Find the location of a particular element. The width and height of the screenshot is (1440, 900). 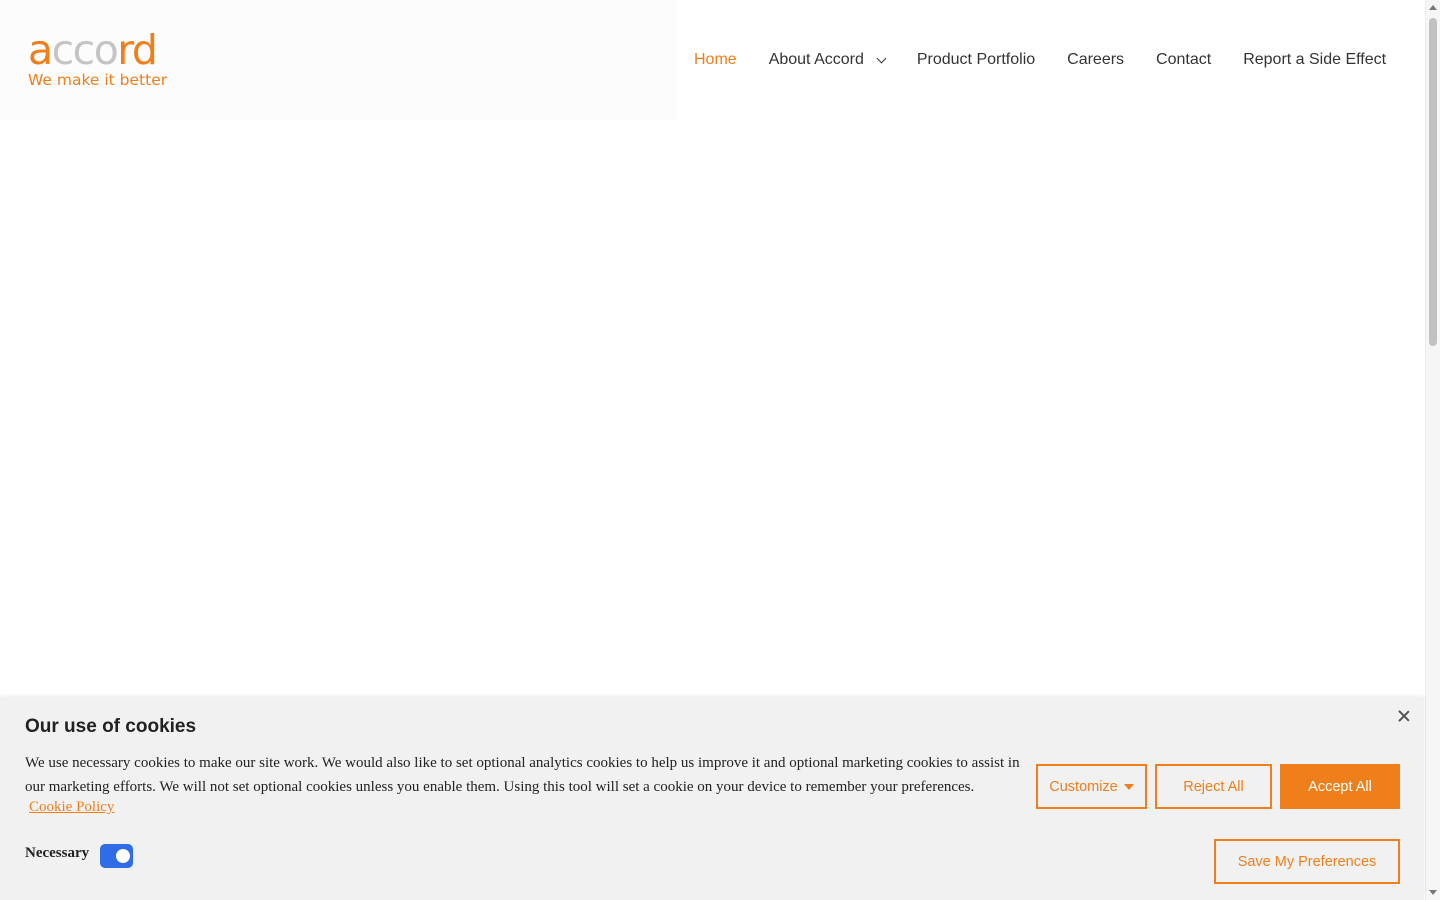

toggle-knob is located at coordinates (123, 856).